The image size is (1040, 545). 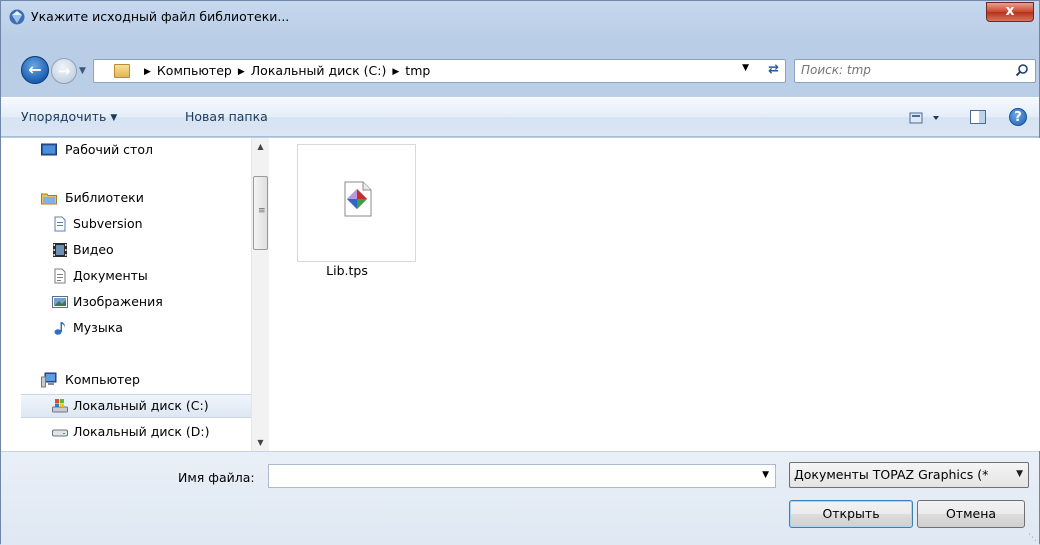 I want to click on nav-item-computer: Компьютер, so click(x=126, y=380).